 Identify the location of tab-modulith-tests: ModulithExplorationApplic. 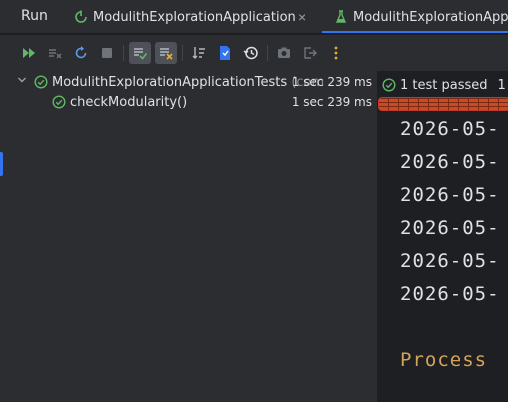
(421, 17).